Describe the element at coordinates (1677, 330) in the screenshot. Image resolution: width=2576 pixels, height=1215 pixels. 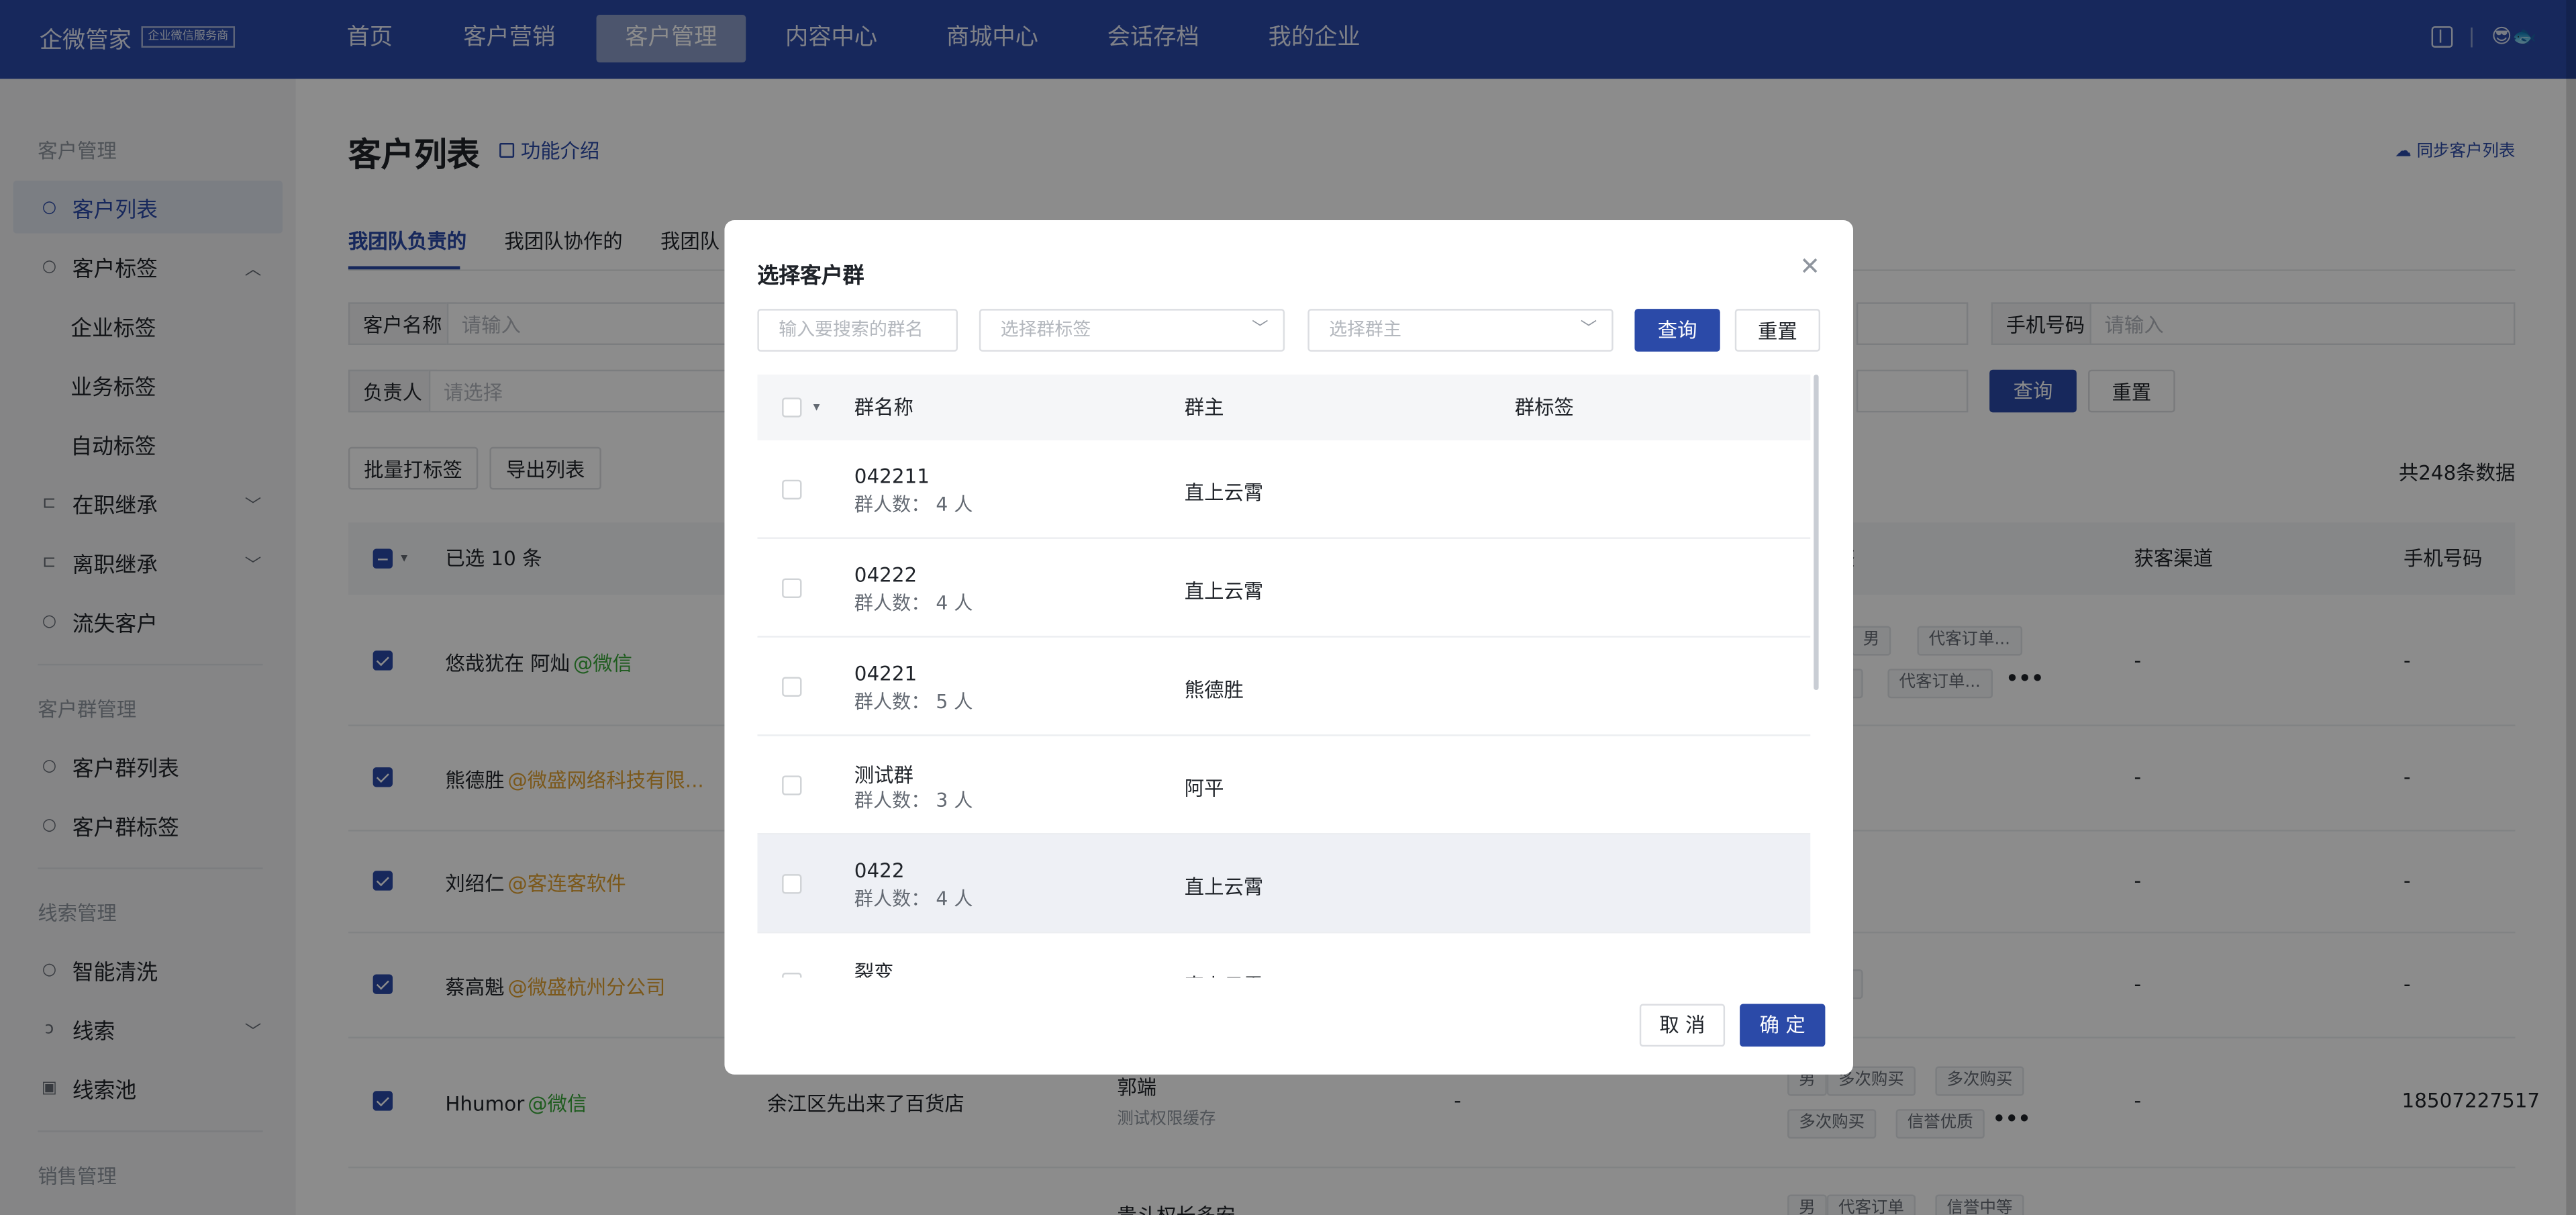
I see `modal-query-button: 查询` at that location.